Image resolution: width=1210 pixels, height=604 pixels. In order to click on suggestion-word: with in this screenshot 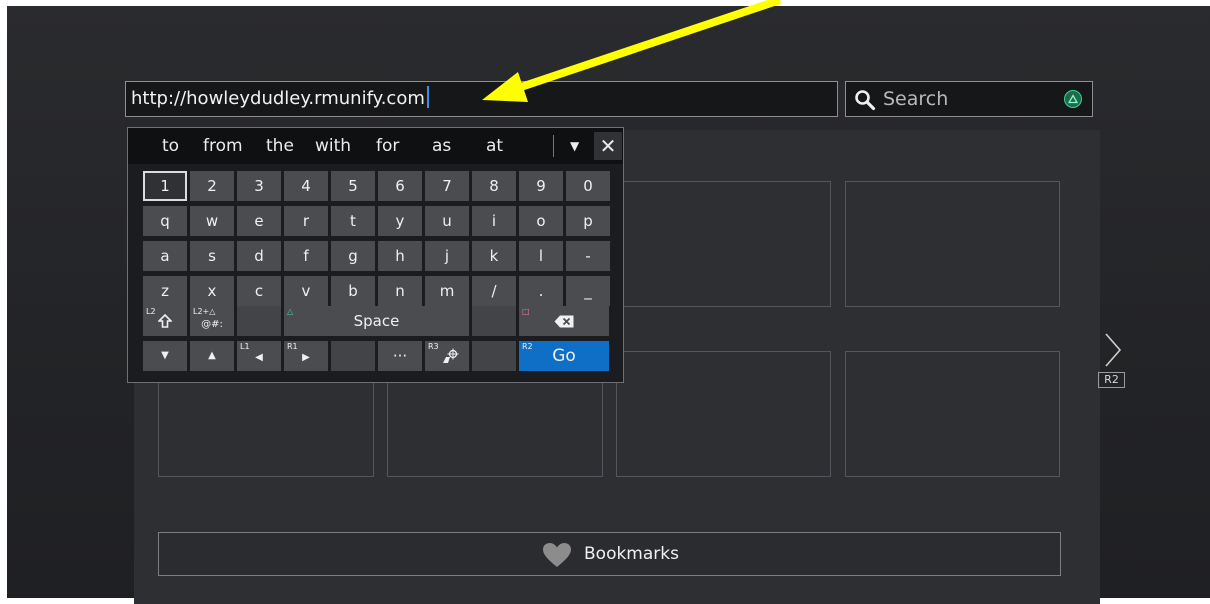, I will do `click(333, 146)`.